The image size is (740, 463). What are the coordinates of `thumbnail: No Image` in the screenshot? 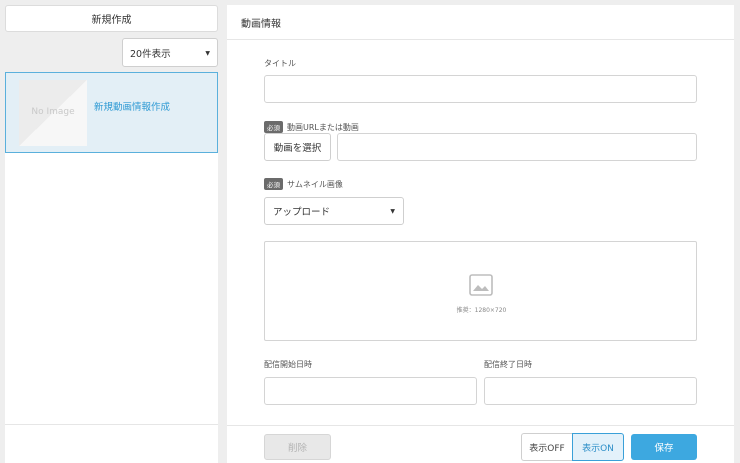 It's located at (53, 113).